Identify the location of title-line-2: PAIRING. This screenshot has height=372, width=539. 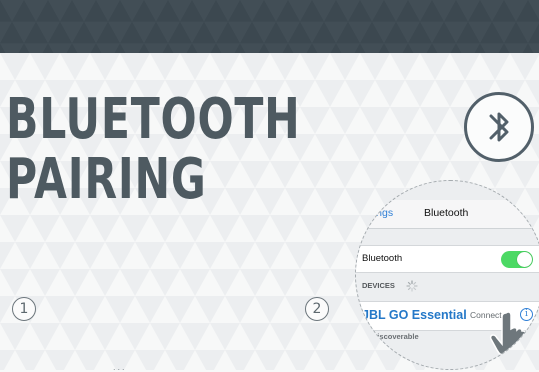
(106, 179).